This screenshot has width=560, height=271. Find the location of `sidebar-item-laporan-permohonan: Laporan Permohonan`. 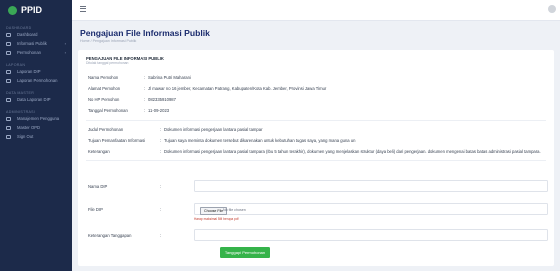

sidebar-item-laporan-permohonan: Laporan Permohonan is located at coordinates (36, 80).